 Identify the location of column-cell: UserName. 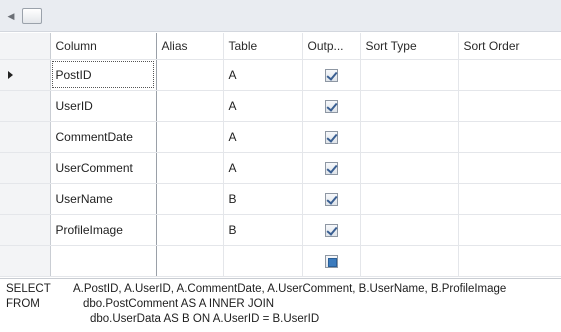
(103, 199).